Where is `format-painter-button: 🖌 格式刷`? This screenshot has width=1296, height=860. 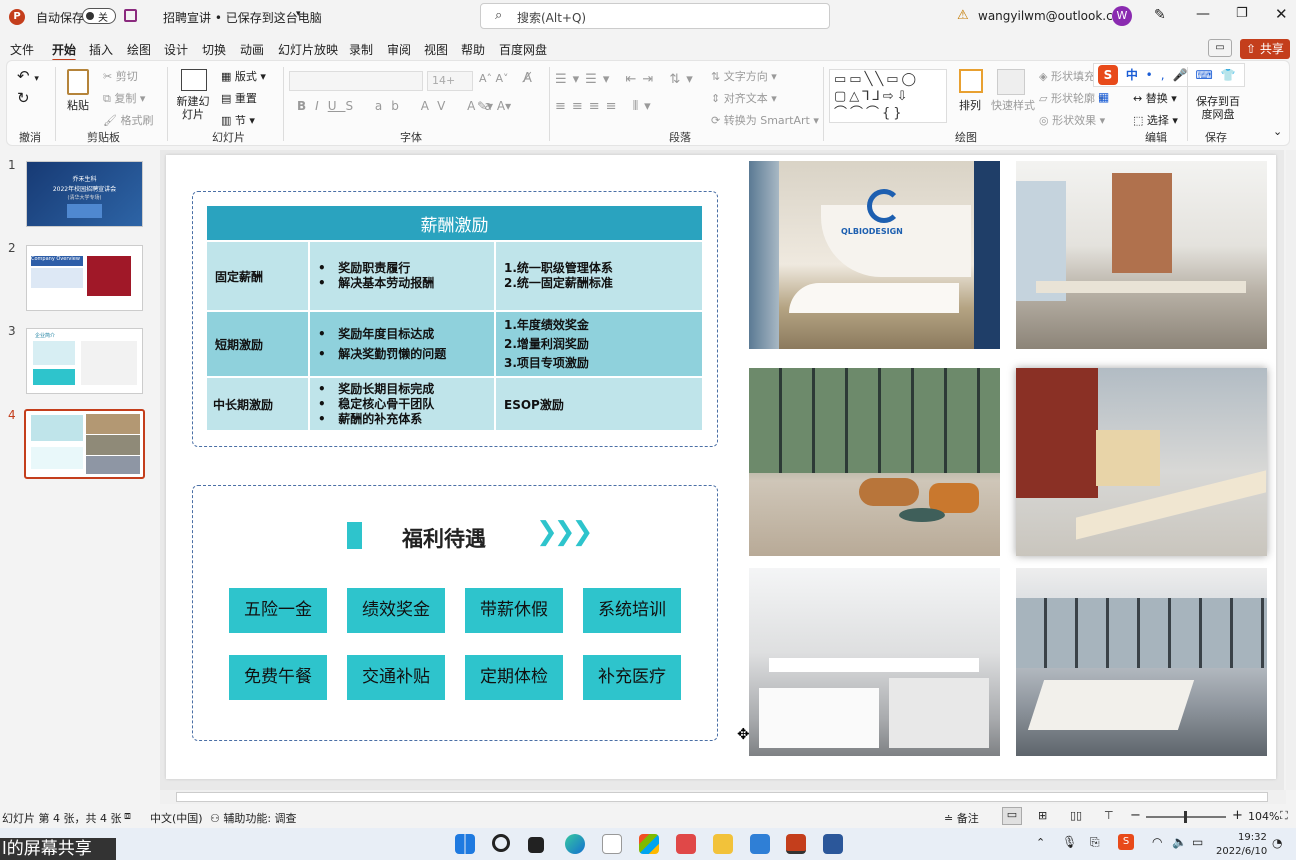
format-painter-button: 🖌 格式刷 is located at coordinates (128, 120).